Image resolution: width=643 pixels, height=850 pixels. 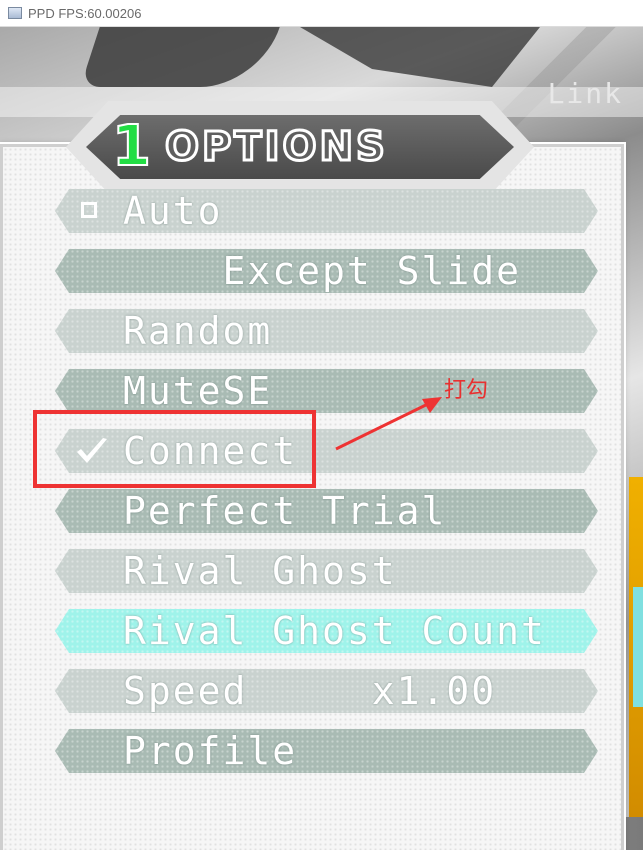 What do you see at coordinates (466, 390) in the screenshot?
I see `annotation-text: 打勾` at bounding box center [466, 390].